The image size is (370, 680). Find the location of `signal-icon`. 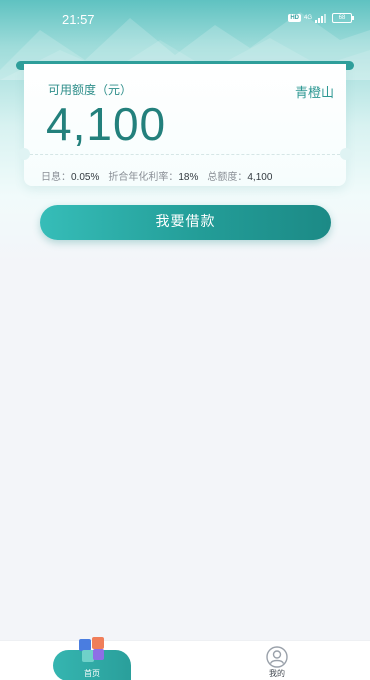

signal-icon is located at coordinates (320, 18).